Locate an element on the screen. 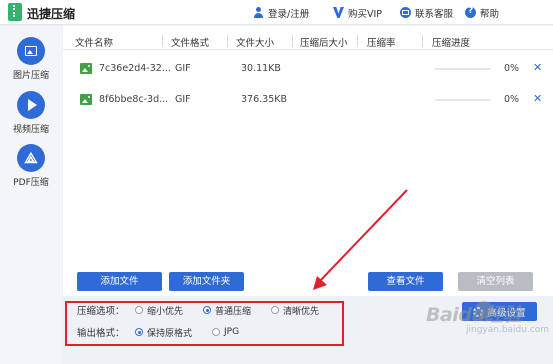 The image size is (553, 364). sidebar-item-label: 视频压缩 is located at coordinates (30, 130).